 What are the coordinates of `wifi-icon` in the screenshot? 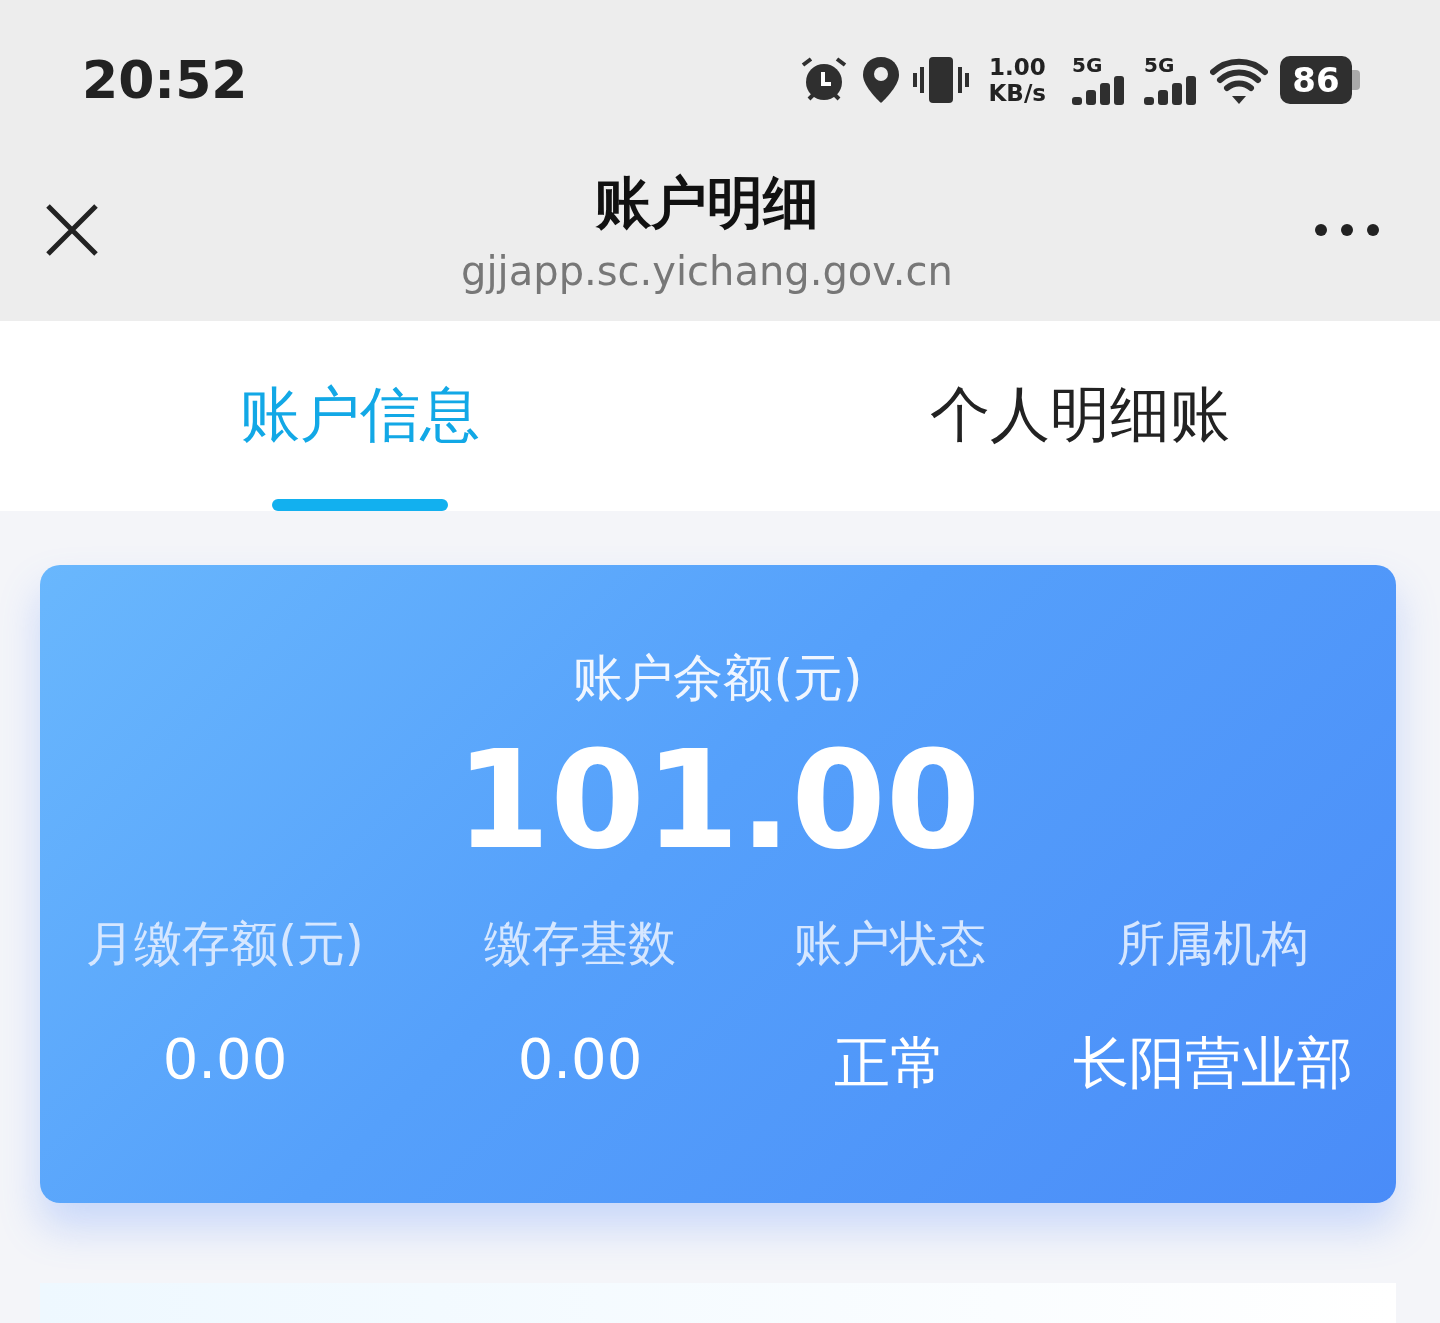 It's located at (1239, 80).